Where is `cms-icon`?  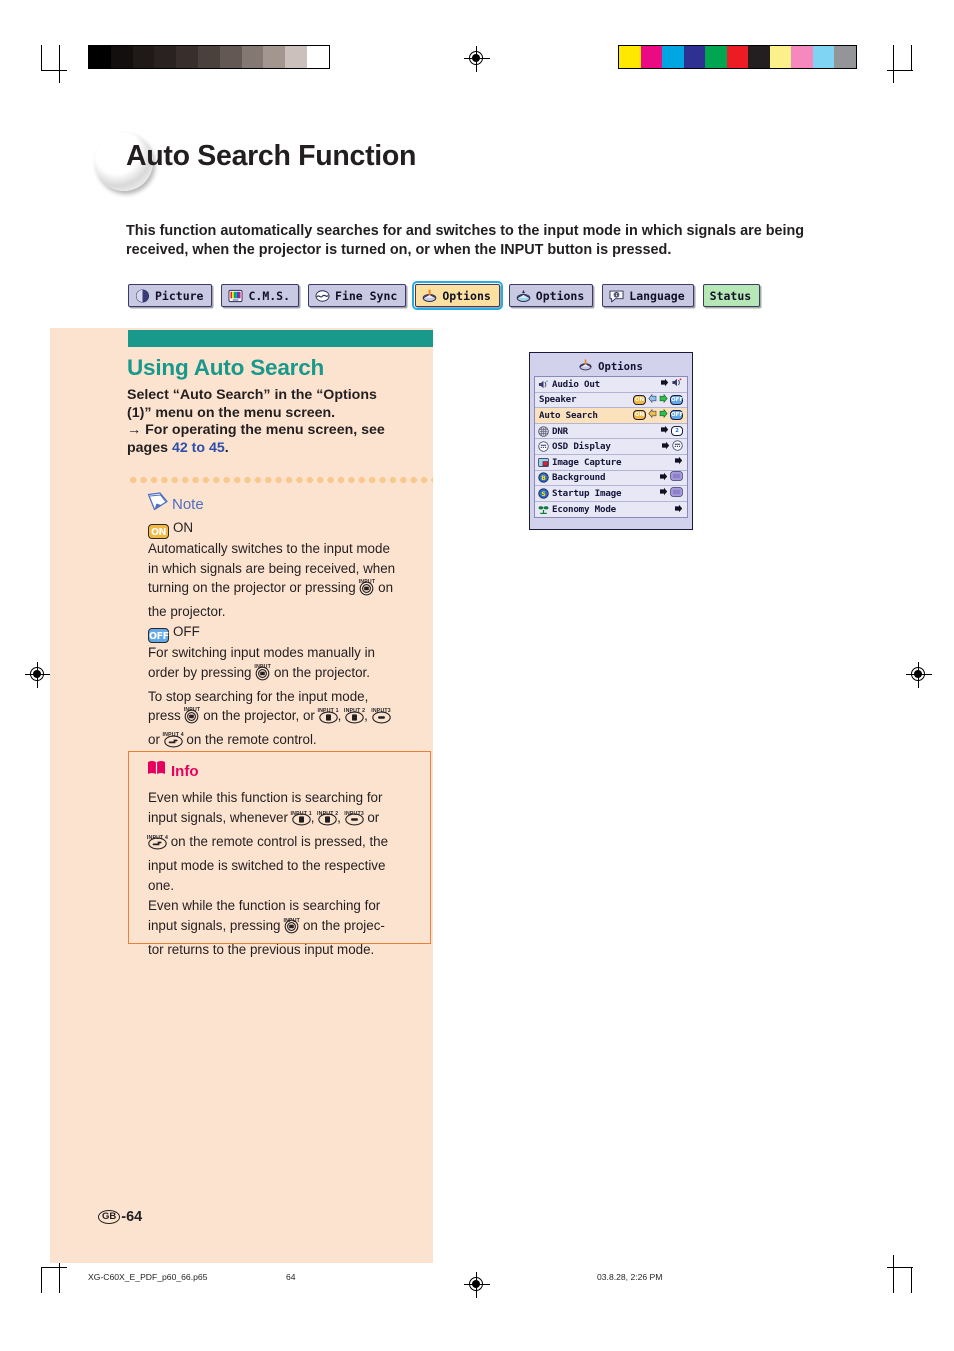 cms-icon is located at coordinates (235, 296).